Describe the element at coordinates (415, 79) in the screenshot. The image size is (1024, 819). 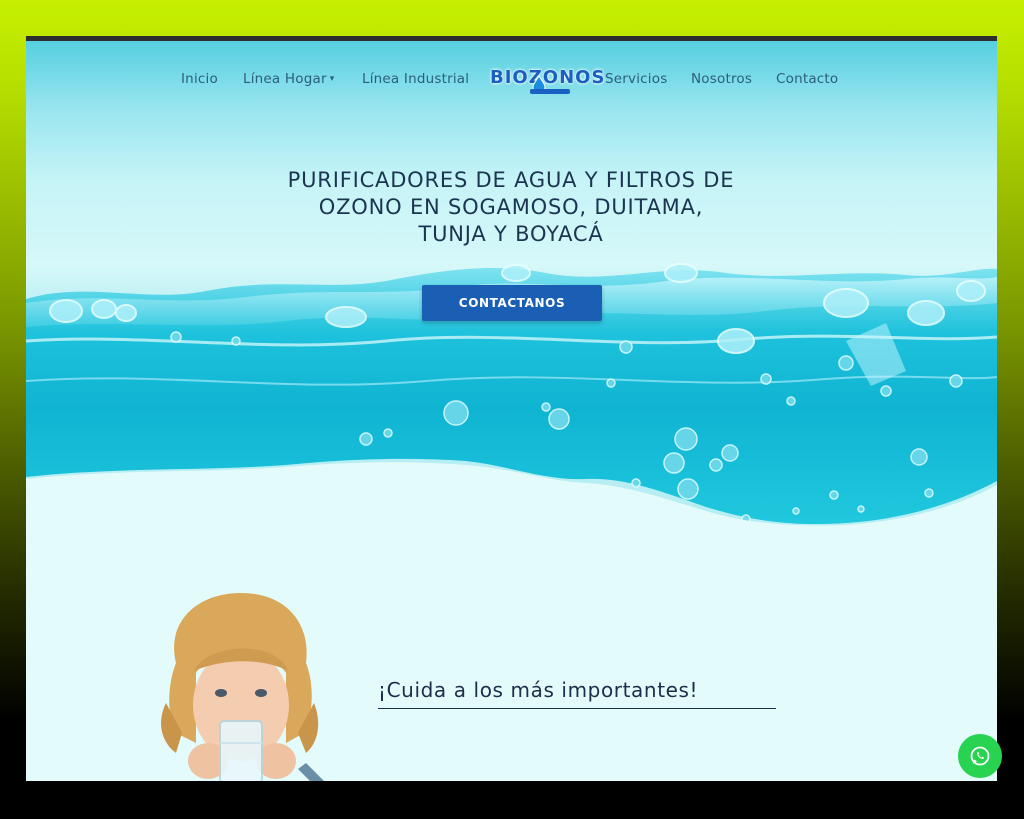
I see `nav-item-linea-industrial: Línea Industrial` at that location.